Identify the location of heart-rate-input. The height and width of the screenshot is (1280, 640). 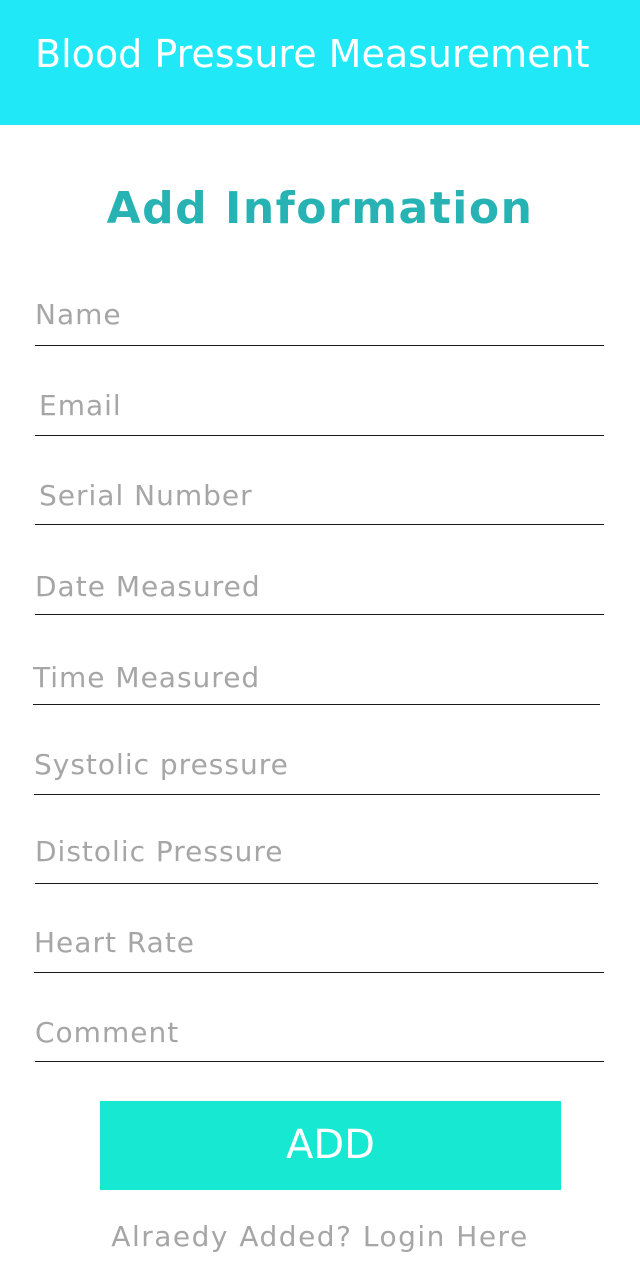
(319, 942).